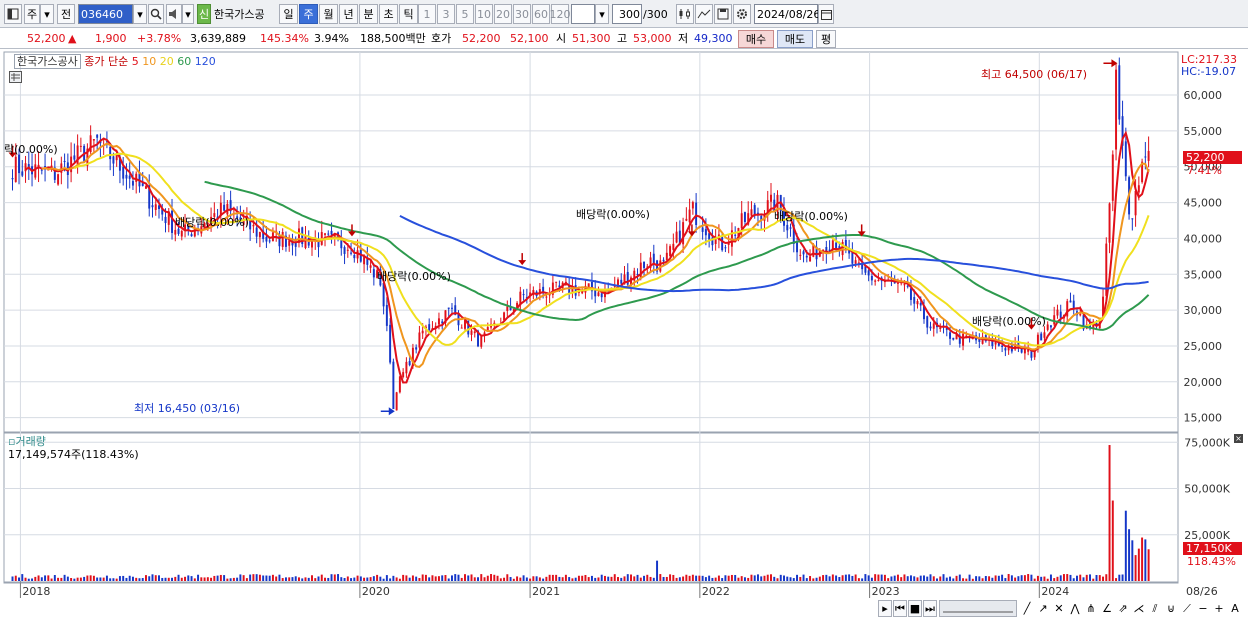 The width and height of the screenshot is (1248, 621). What do you see at coordinates (1123, 608) in the screenshot?
I see `draw-arrow-icon: ⇗` at bounding box center [1123, 608].